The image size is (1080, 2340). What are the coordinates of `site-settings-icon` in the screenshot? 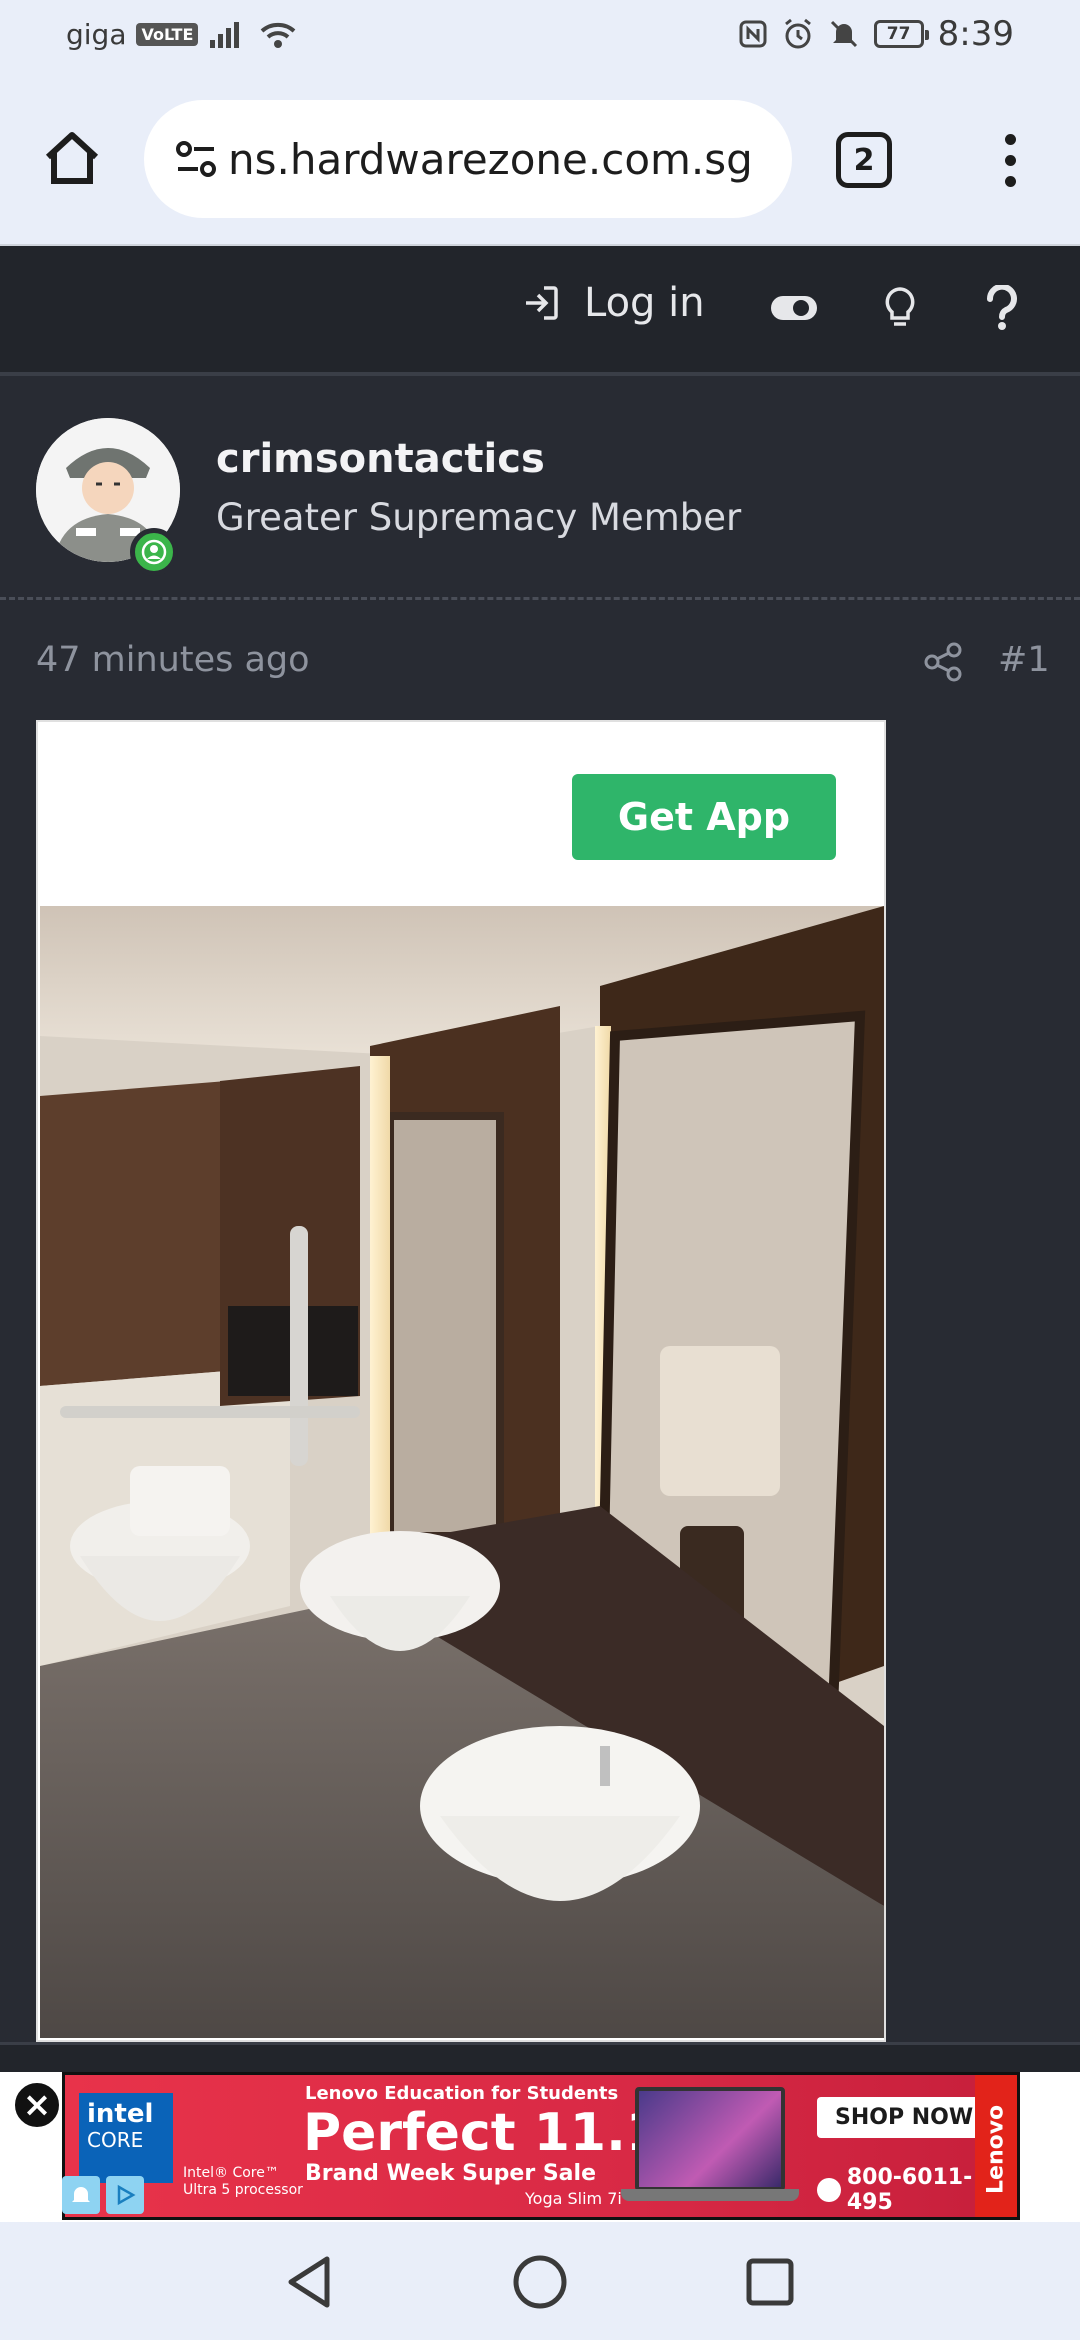 It's located at (196, 159).